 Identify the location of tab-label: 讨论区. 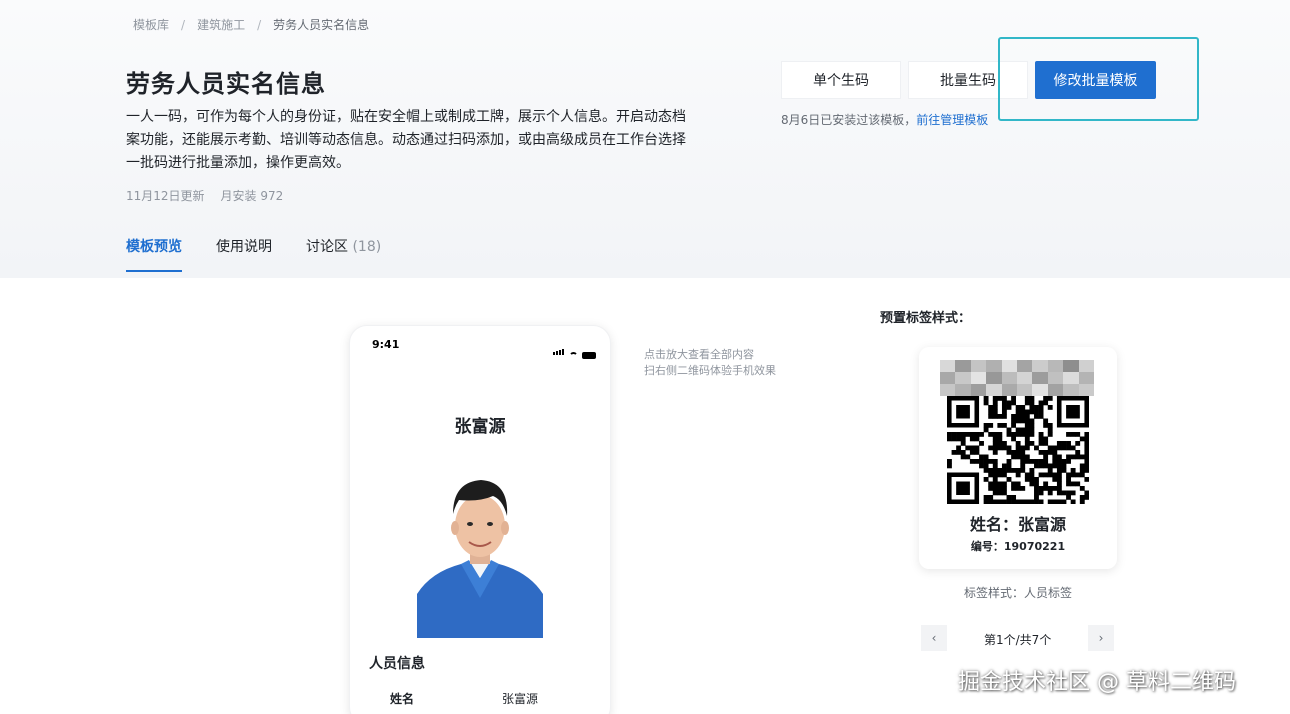
(327, 247).